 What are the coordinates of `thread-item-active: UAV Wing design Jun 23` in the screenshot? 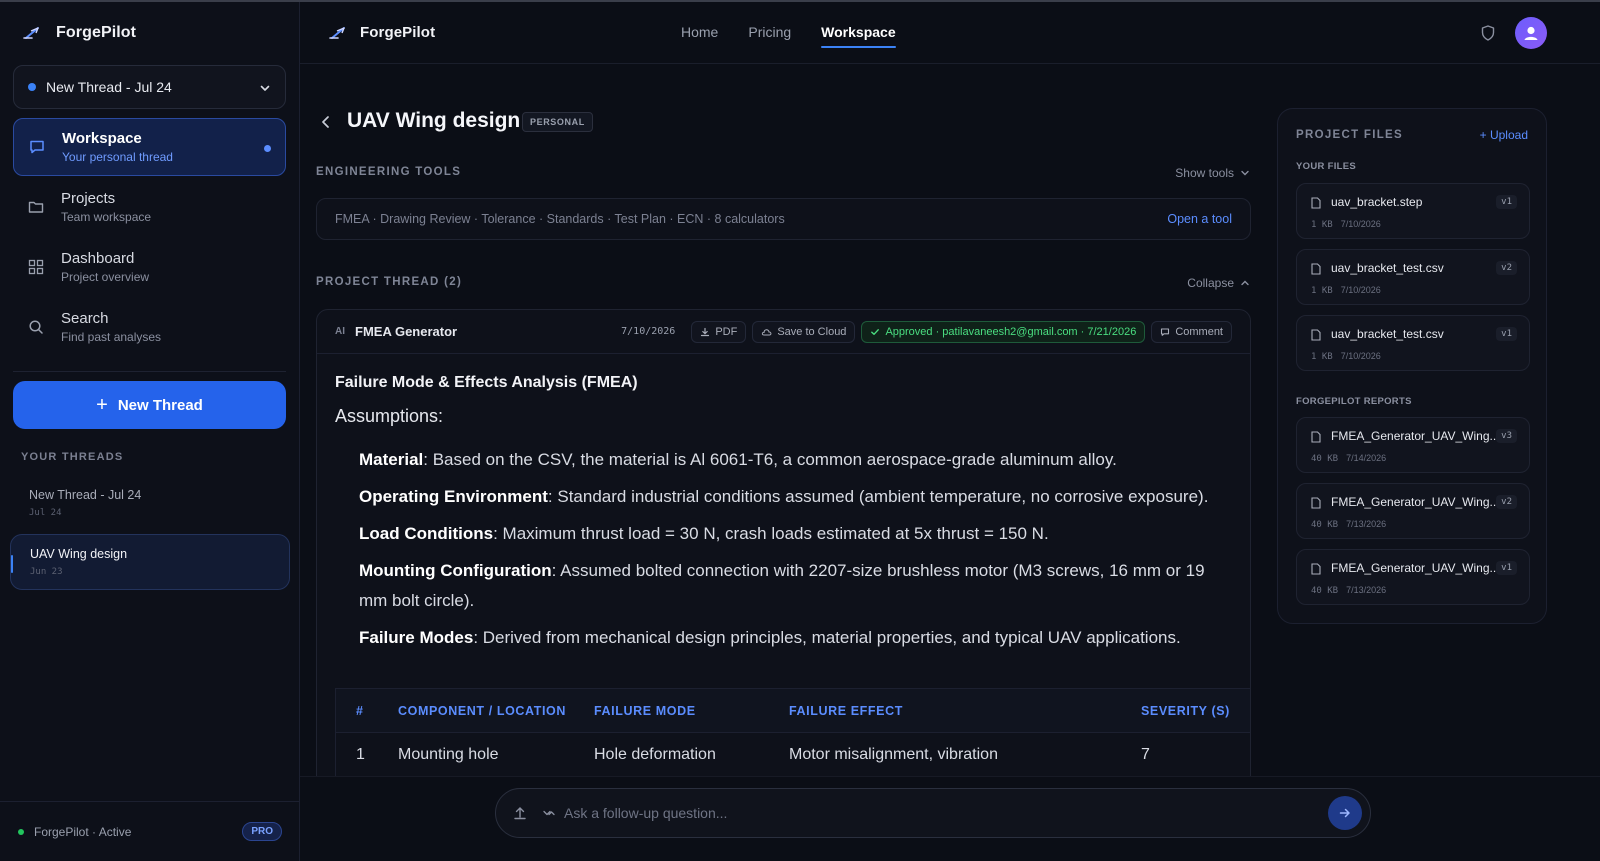 It's located at (150, 562).